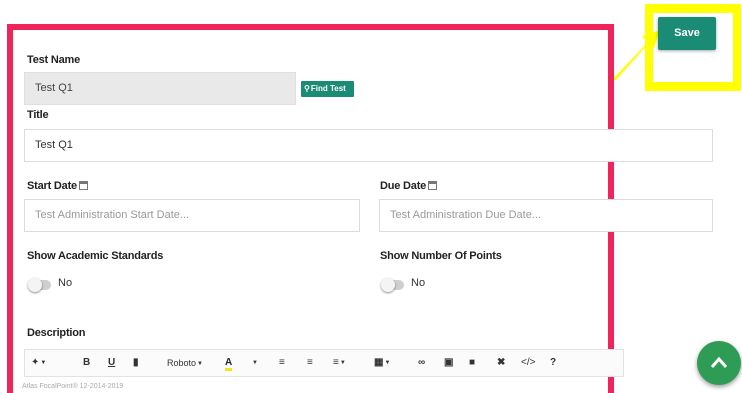 This screenshot has width=742, height=393. Describe the element at coordinates (136, 363) in the screenshot. I see `eraser-icon: ▮` at that location.